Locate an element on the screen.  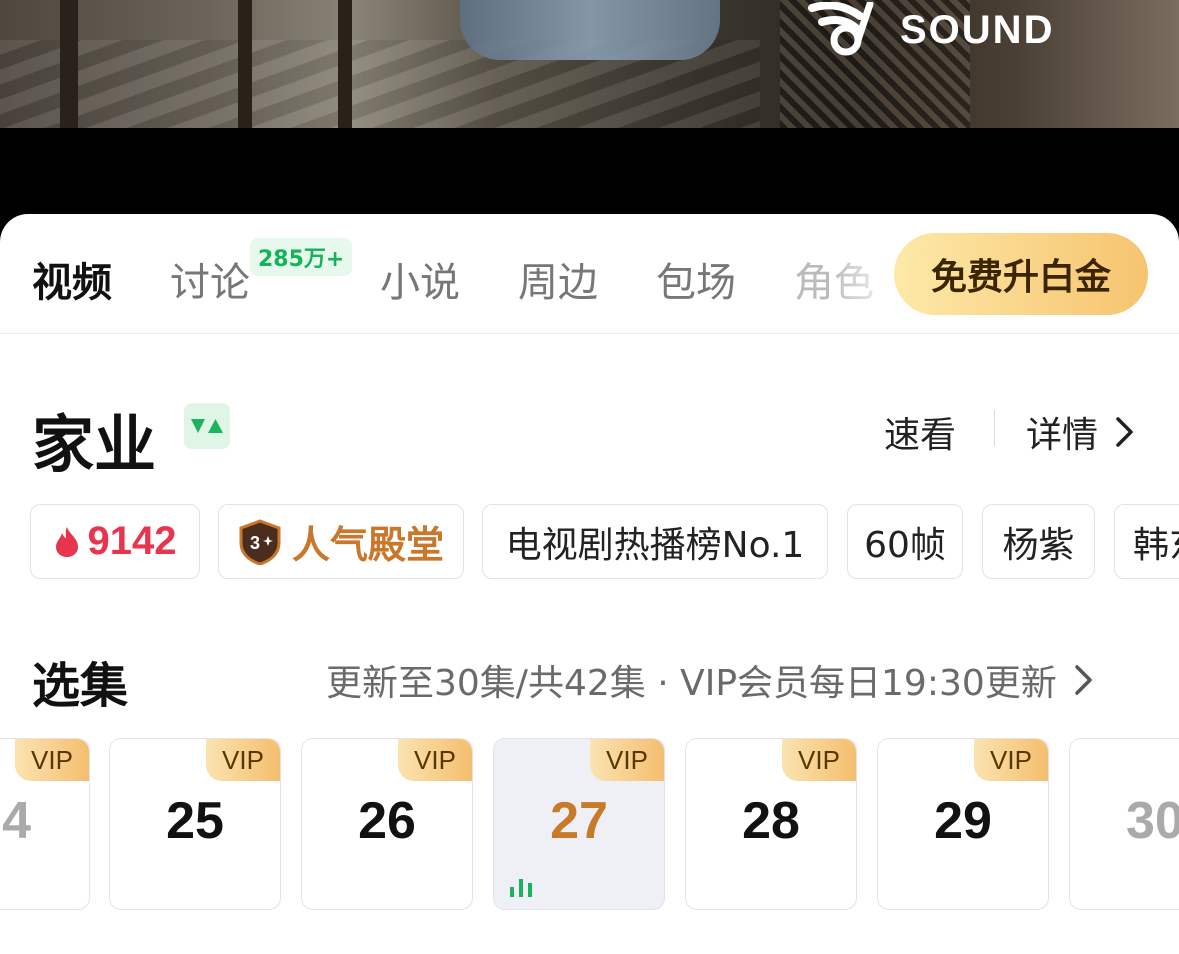
episode-card: VIP 24 is located at coordinates (45, 824).